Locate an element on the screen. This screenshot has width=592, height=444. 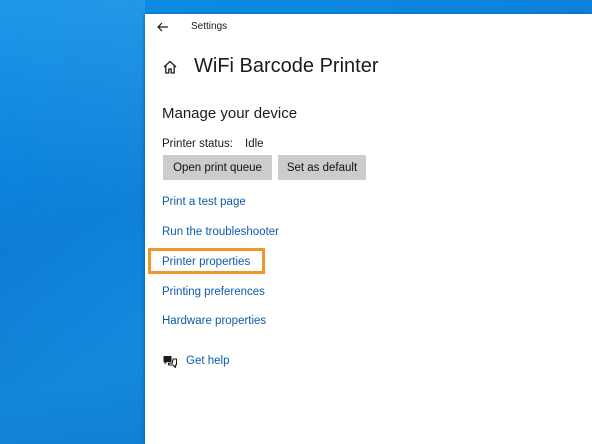
back-button is located at coordinates (163, 27).